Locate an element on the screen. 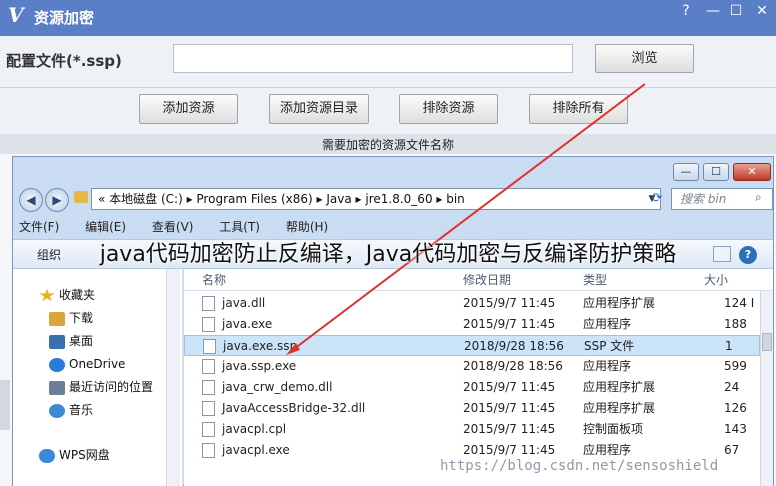 The image size is (776, 486). watermark: https://blog.csdn.net/sensoshield is located at coordinates (579, 466).